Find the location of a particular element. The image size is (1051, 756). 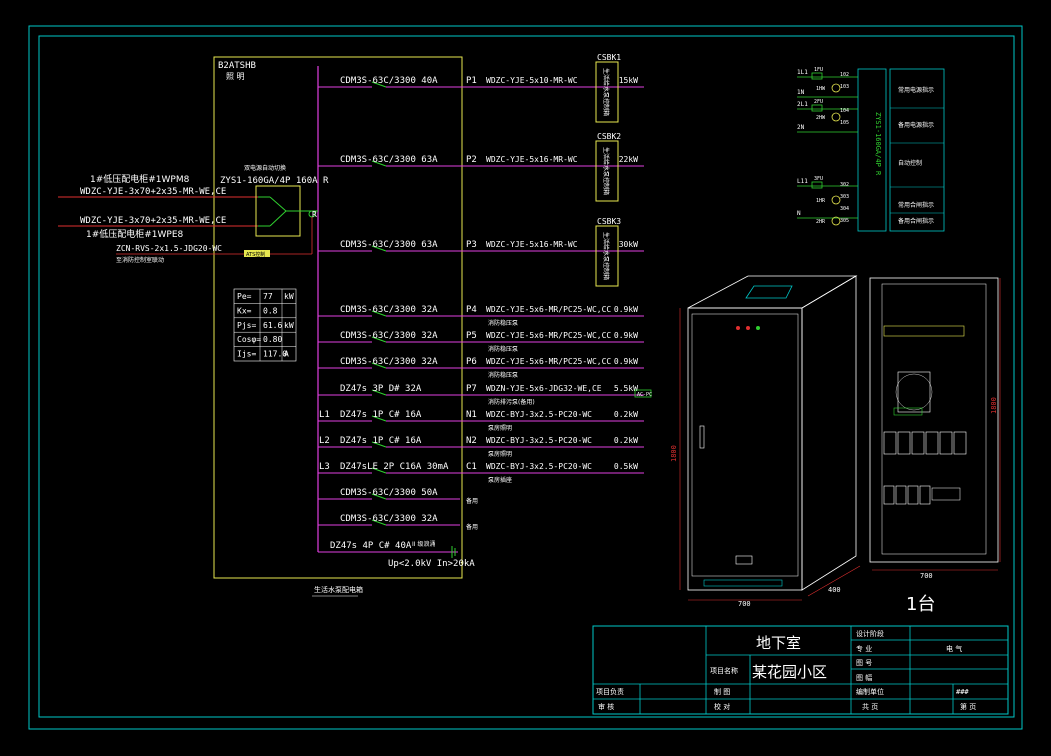

feed2-cable: WDZC-YJE-3x70+2x35-MR-WE,CE is located at coordinates (153, 221).